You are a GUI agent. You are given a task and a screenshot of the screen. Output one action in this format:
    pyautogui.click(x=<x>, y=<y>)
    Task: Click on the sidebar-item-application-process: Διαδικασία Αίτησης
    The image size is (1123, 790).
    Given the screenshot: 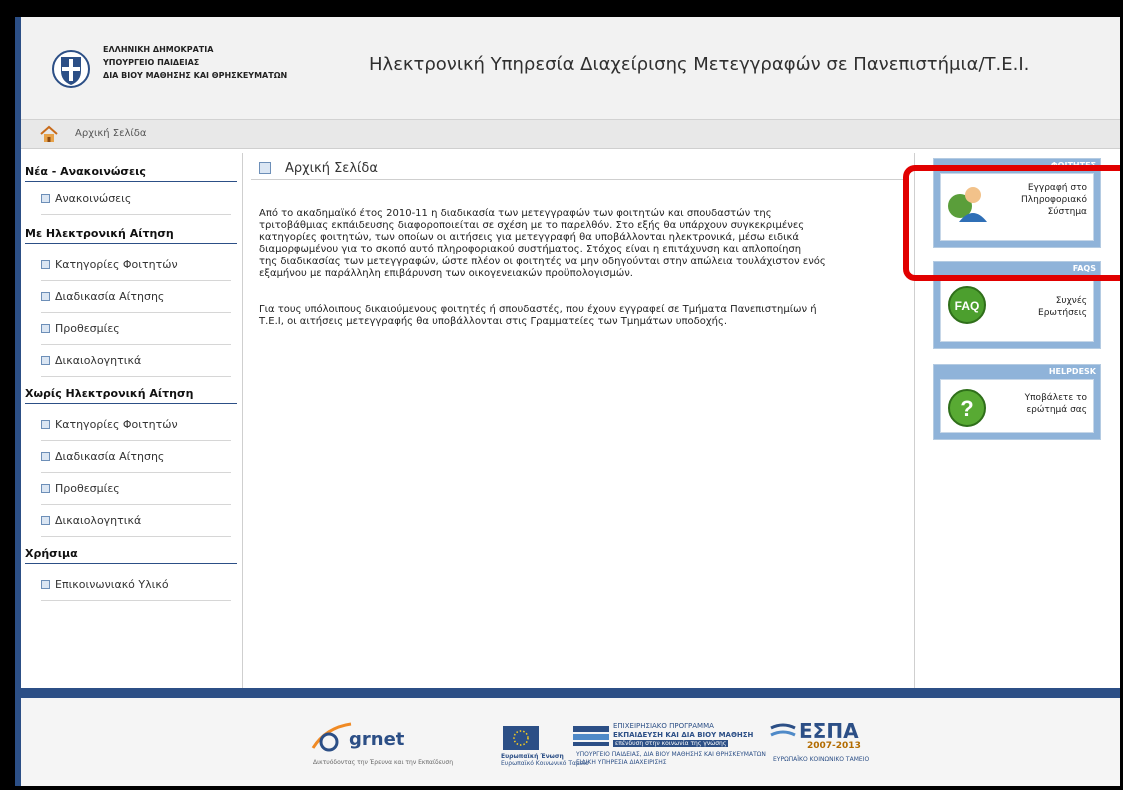 What is the action you would take?
    pyautogui.click(x=136, y=301)
    